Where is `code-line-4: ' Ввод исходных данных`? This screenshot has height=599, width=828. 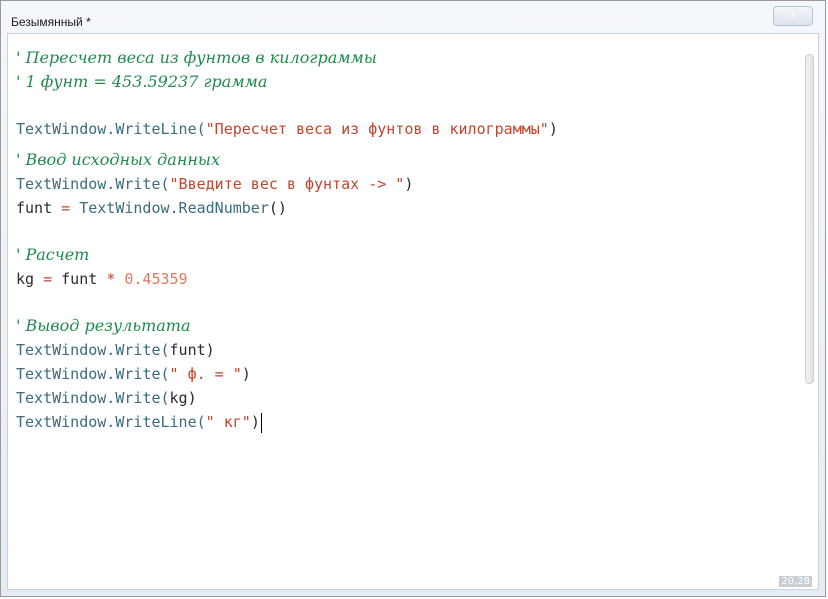
code-line-4: ' Ввод исходных данных is located at coordinates (118, 159).